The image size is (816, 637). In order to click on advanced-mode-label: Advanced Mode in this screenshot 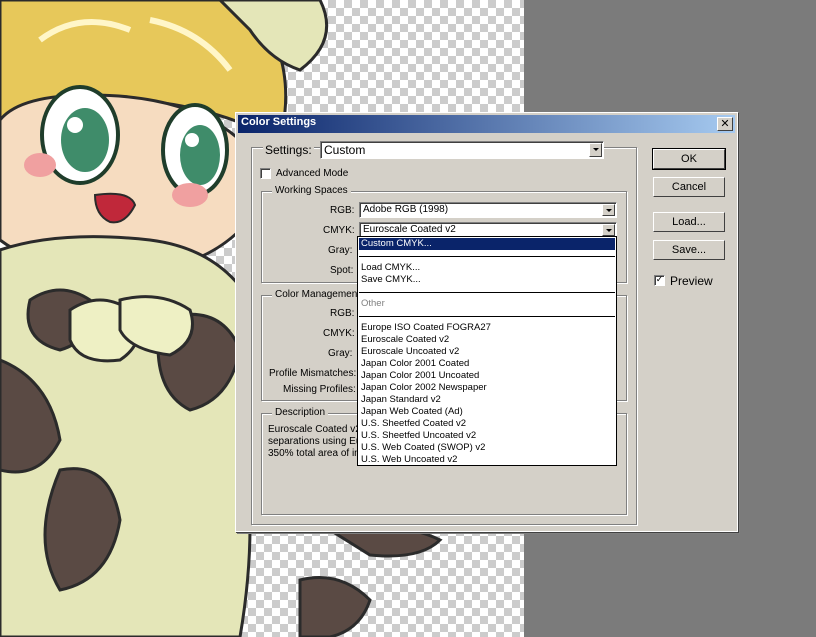, I will do `click(312, 173)`.